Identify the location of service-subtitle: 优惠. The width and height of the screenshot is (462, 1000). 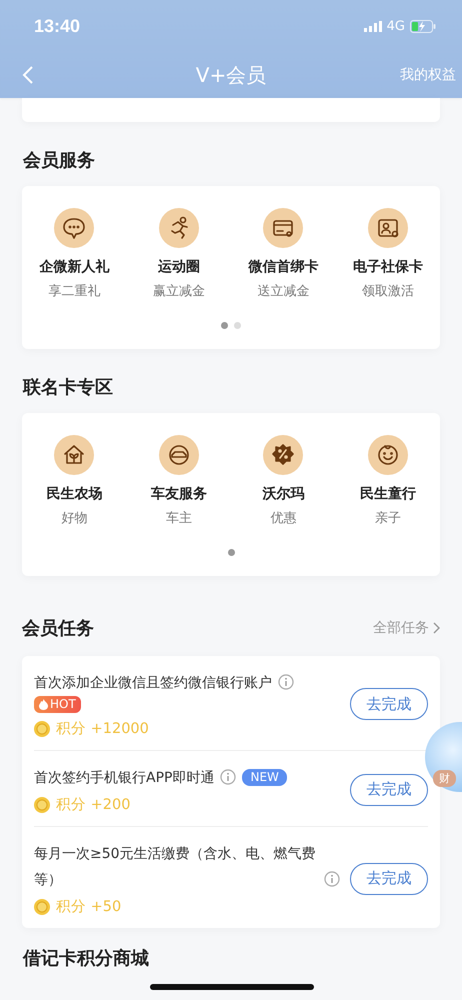
(283, 518).